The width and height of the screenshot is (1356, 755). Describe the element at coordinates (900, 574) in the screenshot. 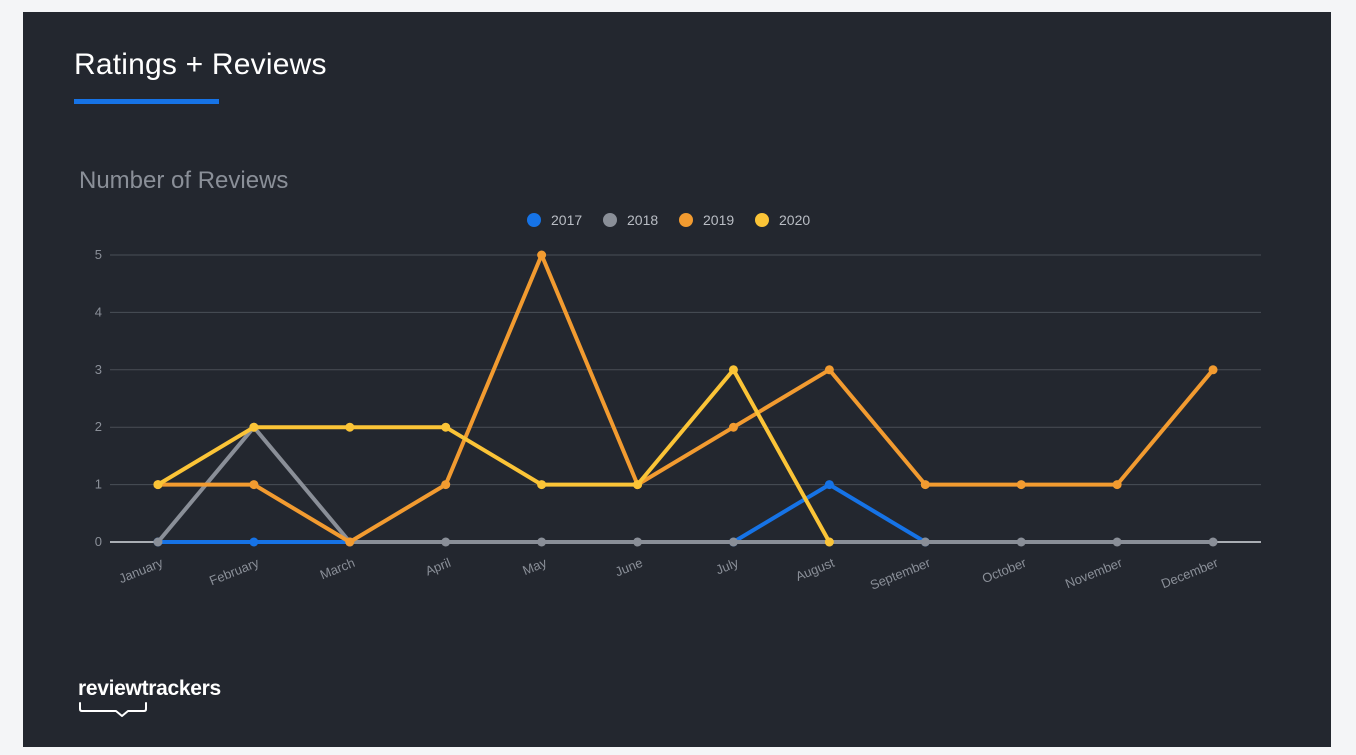

I see `x-tick-label: September` at that location.